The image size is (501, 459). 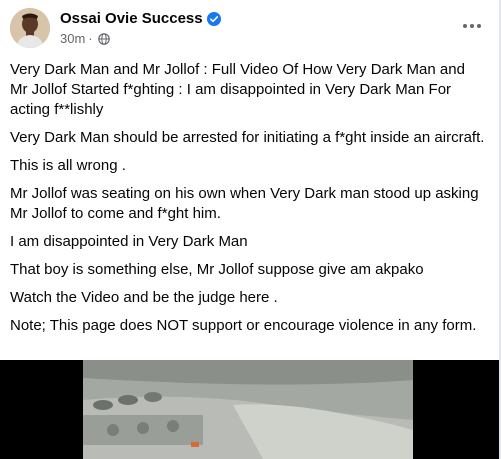 I want to click on author-avatar, so click(x=30, y=28).